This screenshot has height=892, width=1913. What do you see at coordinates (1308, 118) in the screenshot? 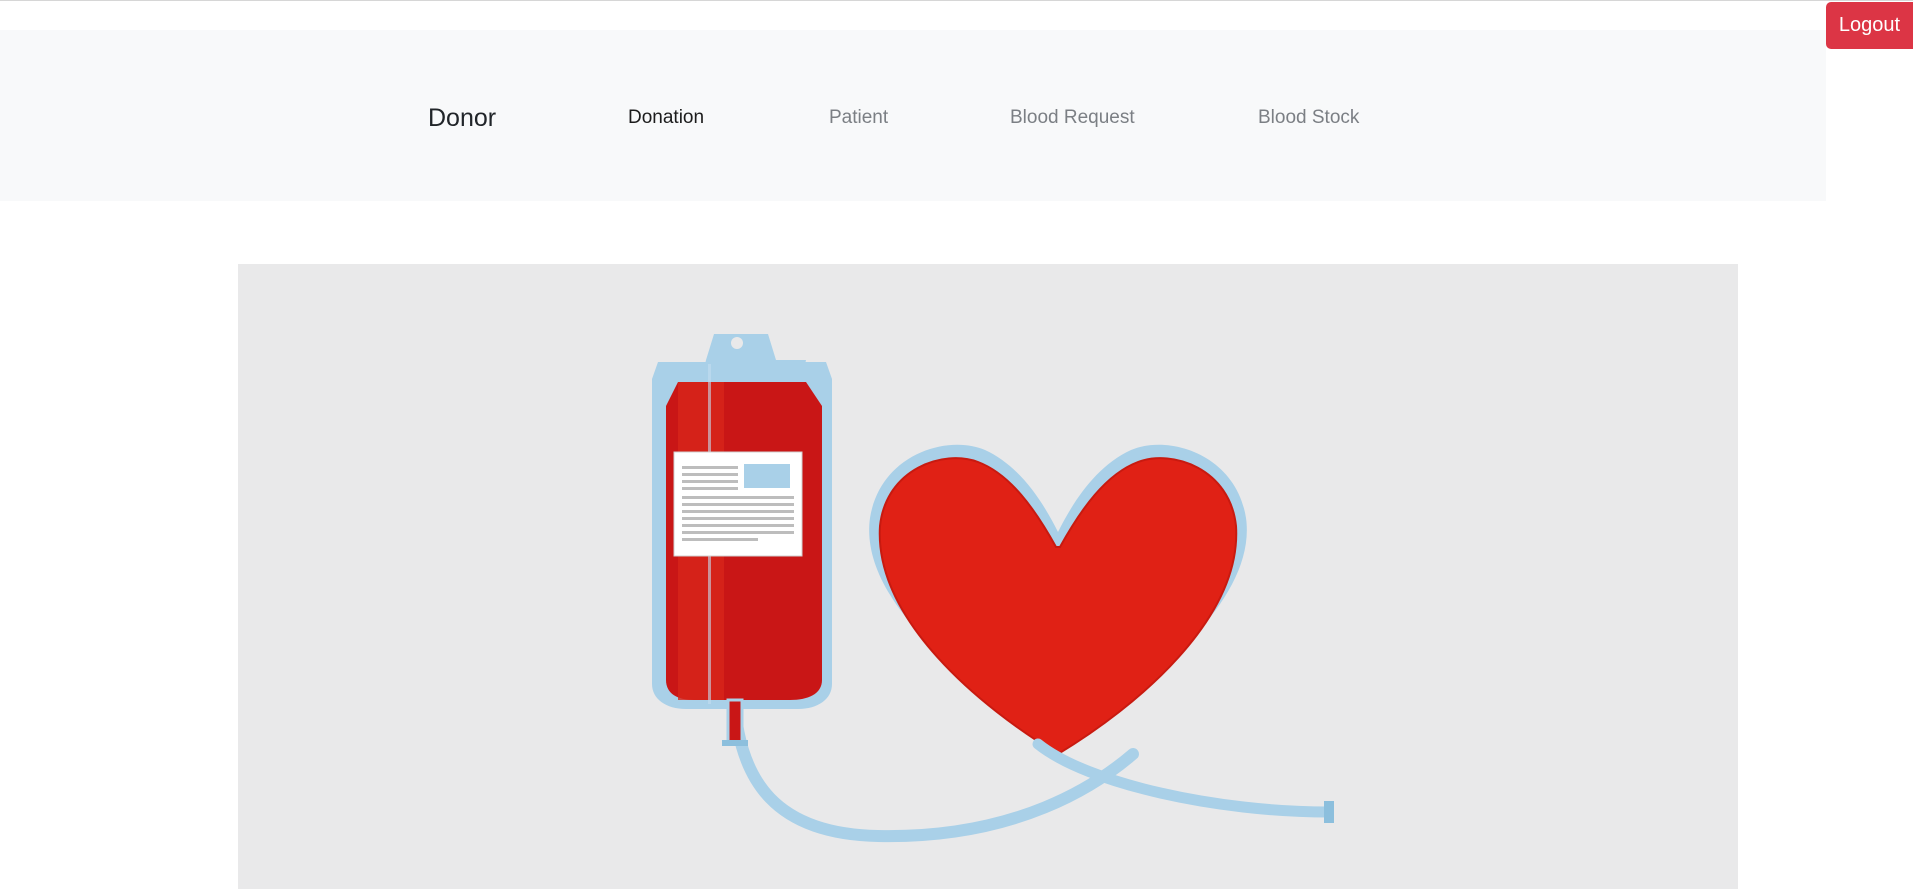
I see `nav-link-blood-stock: Blood Stock` at bounding box center [1308, 118].